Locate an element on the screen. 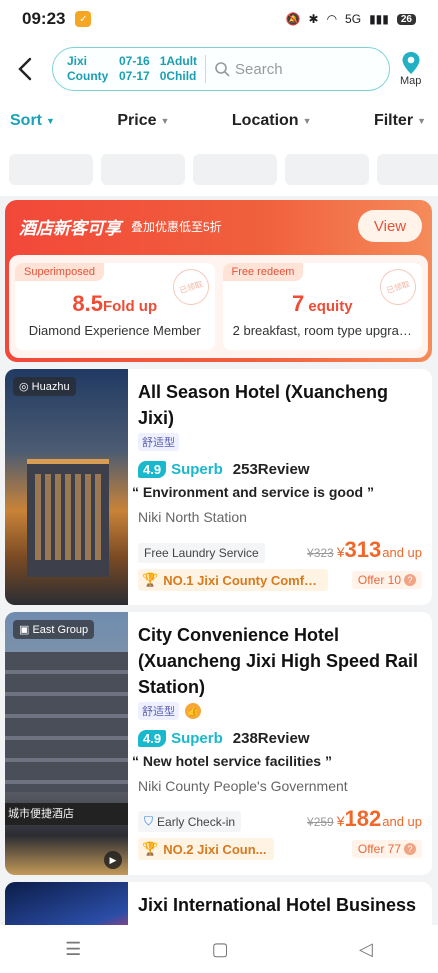 The image size is (438, 973). hotel-name: All Season Hotel (Xuancheng Jixi) is located at coordinates (263, 405).